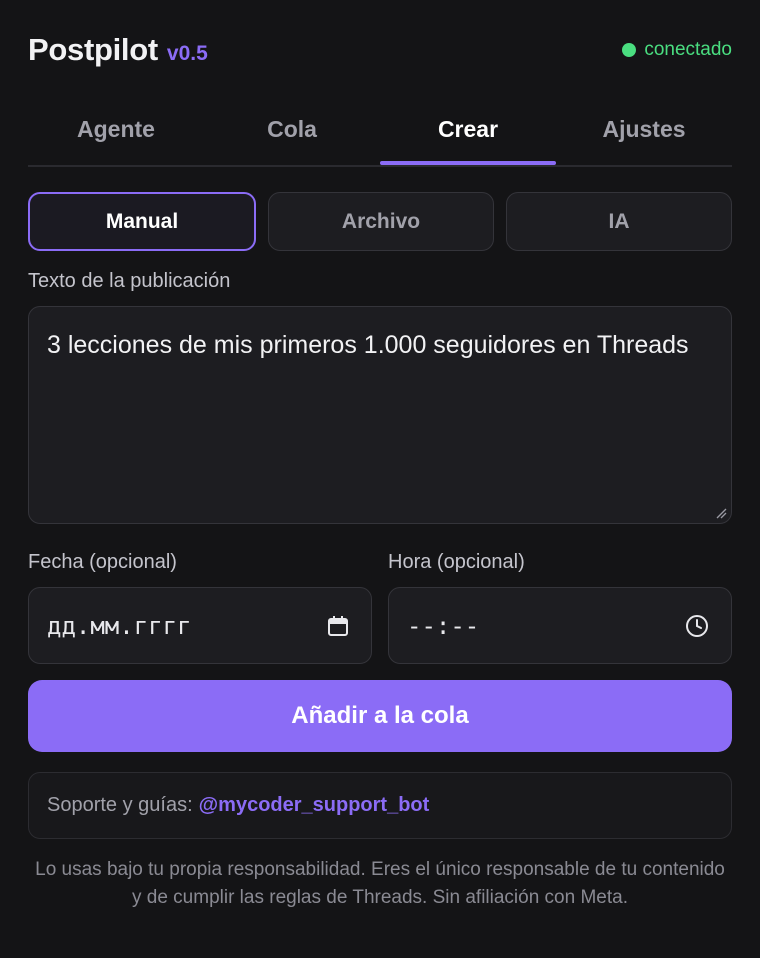 This screenshot has height=958, width=760. I want to click on app-name: Postpilot, so click(93, 49).